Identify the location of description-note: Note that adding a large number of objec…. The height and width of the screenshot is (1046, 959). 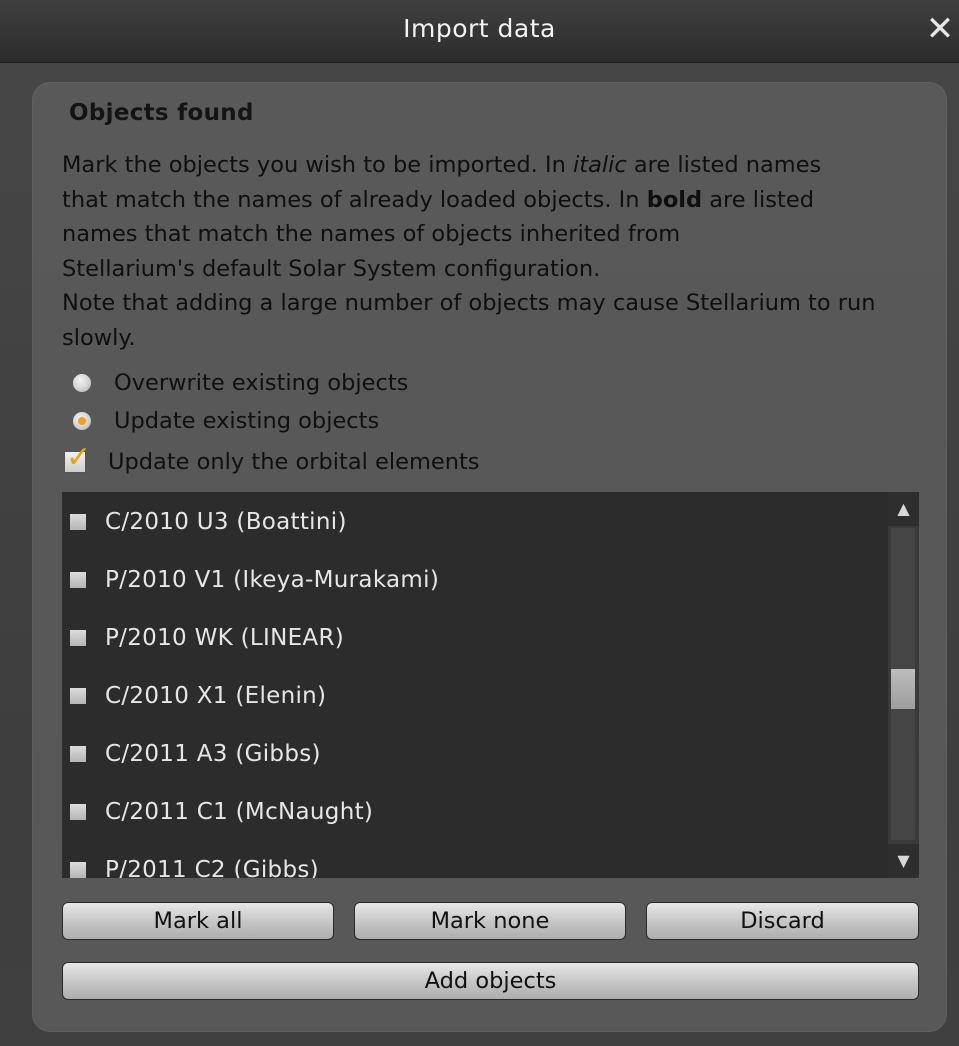
(469, 320).